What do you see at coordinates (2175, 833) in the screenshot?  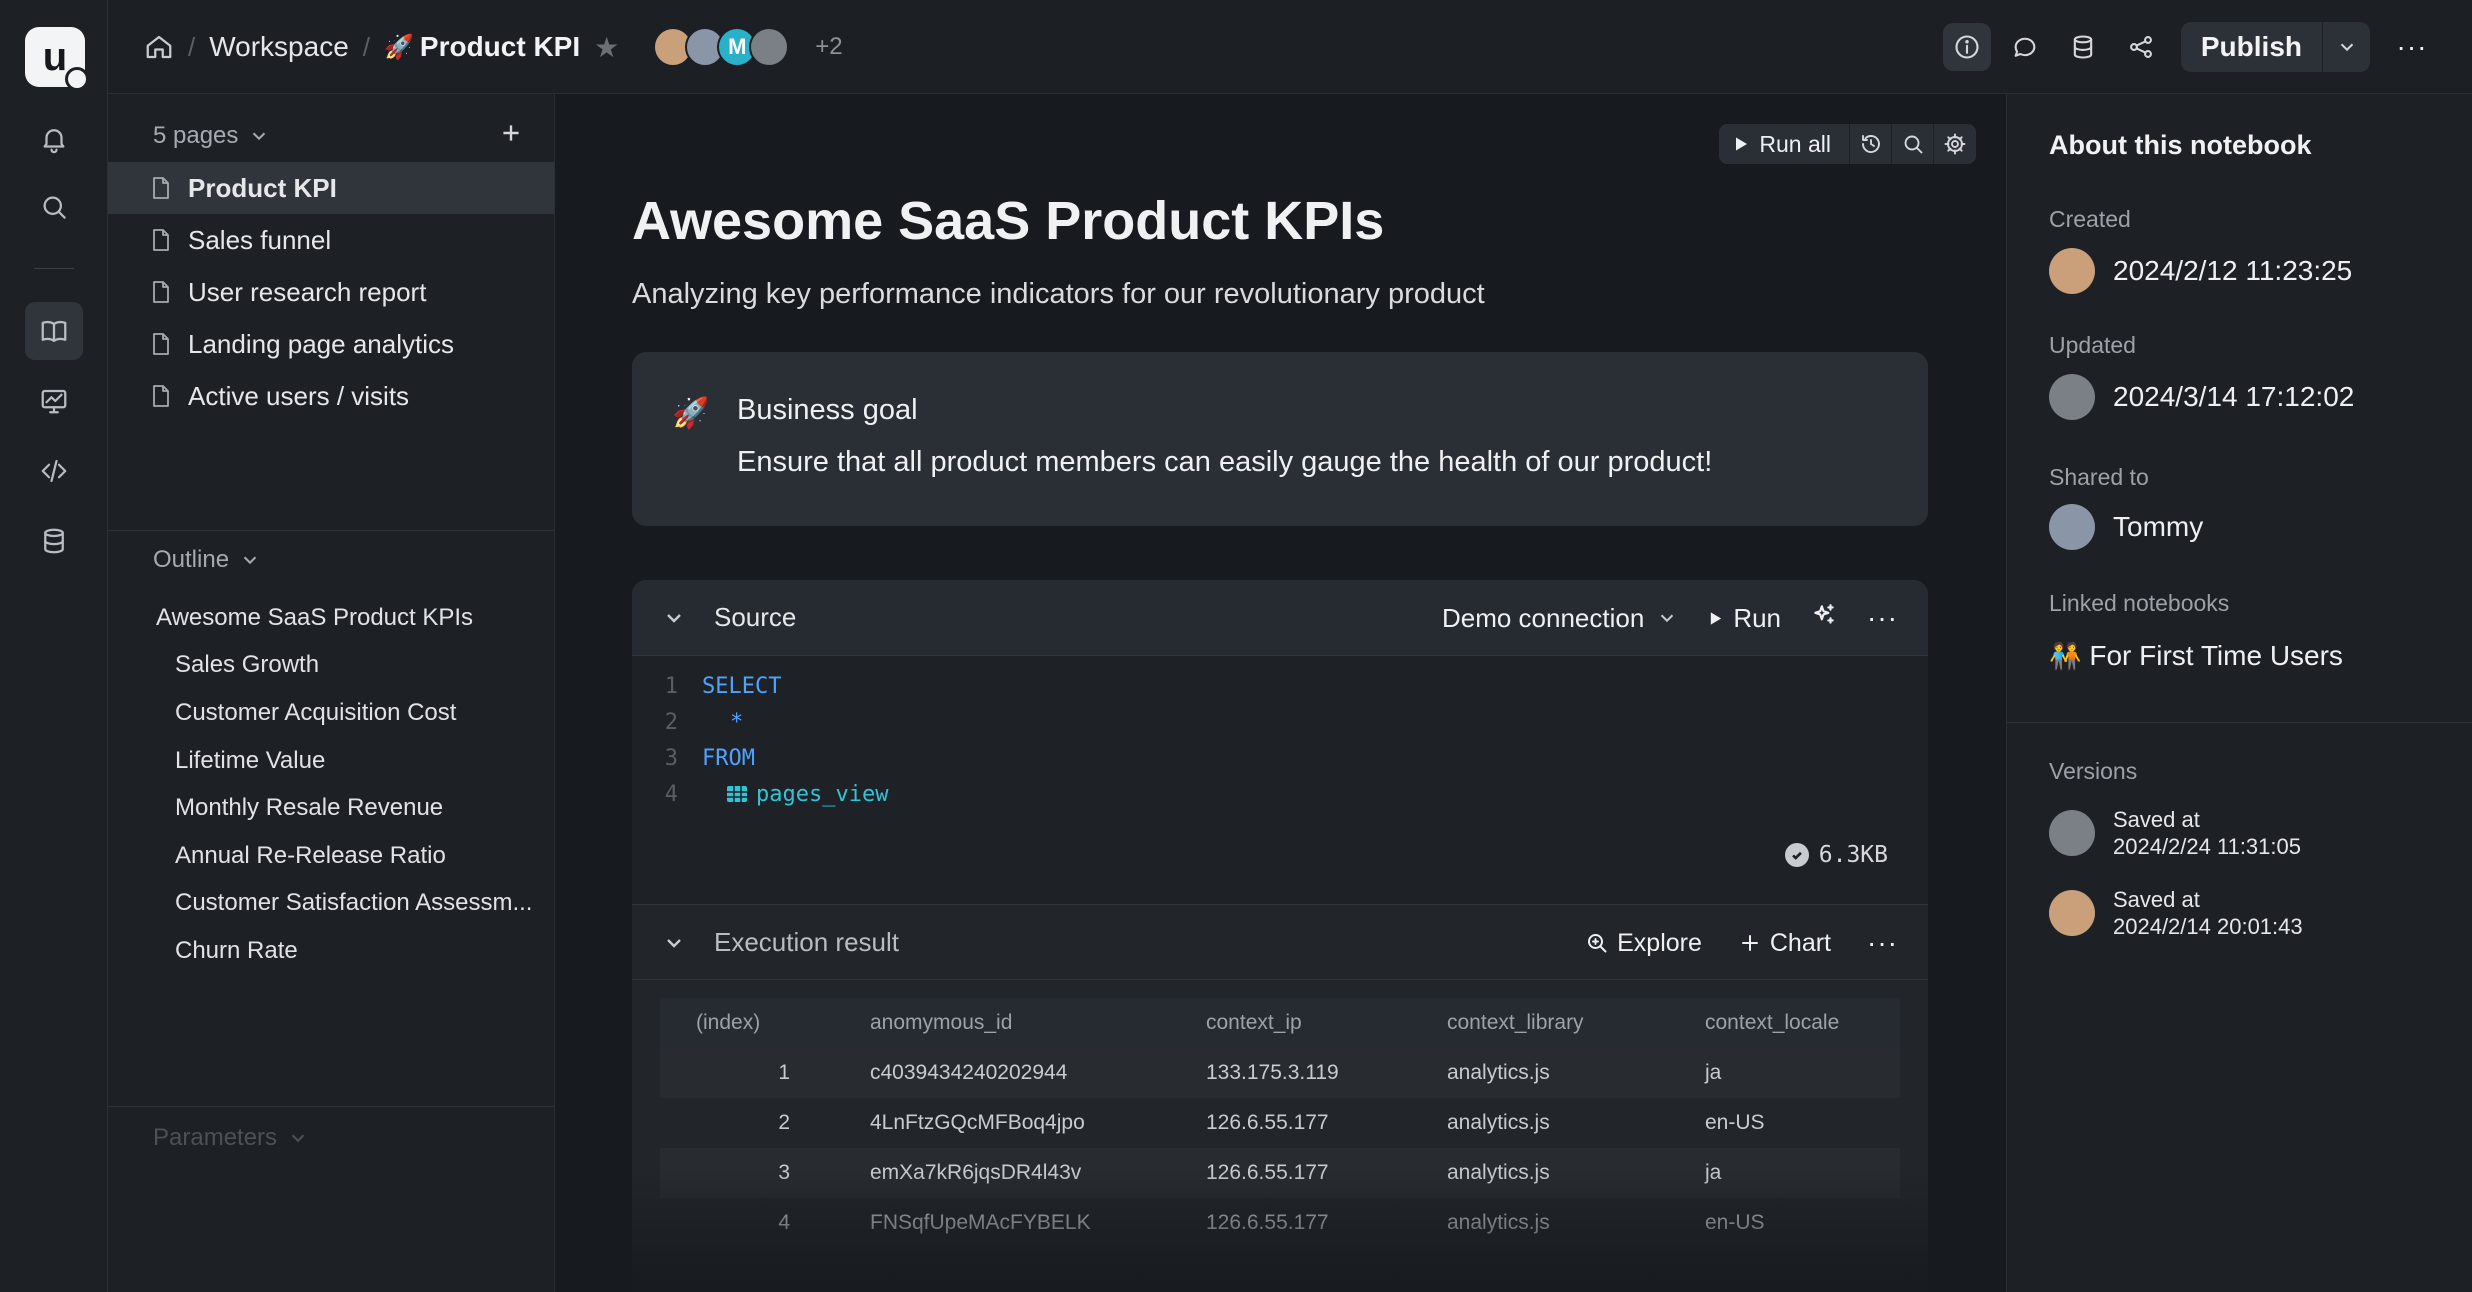 I see `version-item: Saved at 2024/2/24 11:31:05` at bounding box center [2175, 833].